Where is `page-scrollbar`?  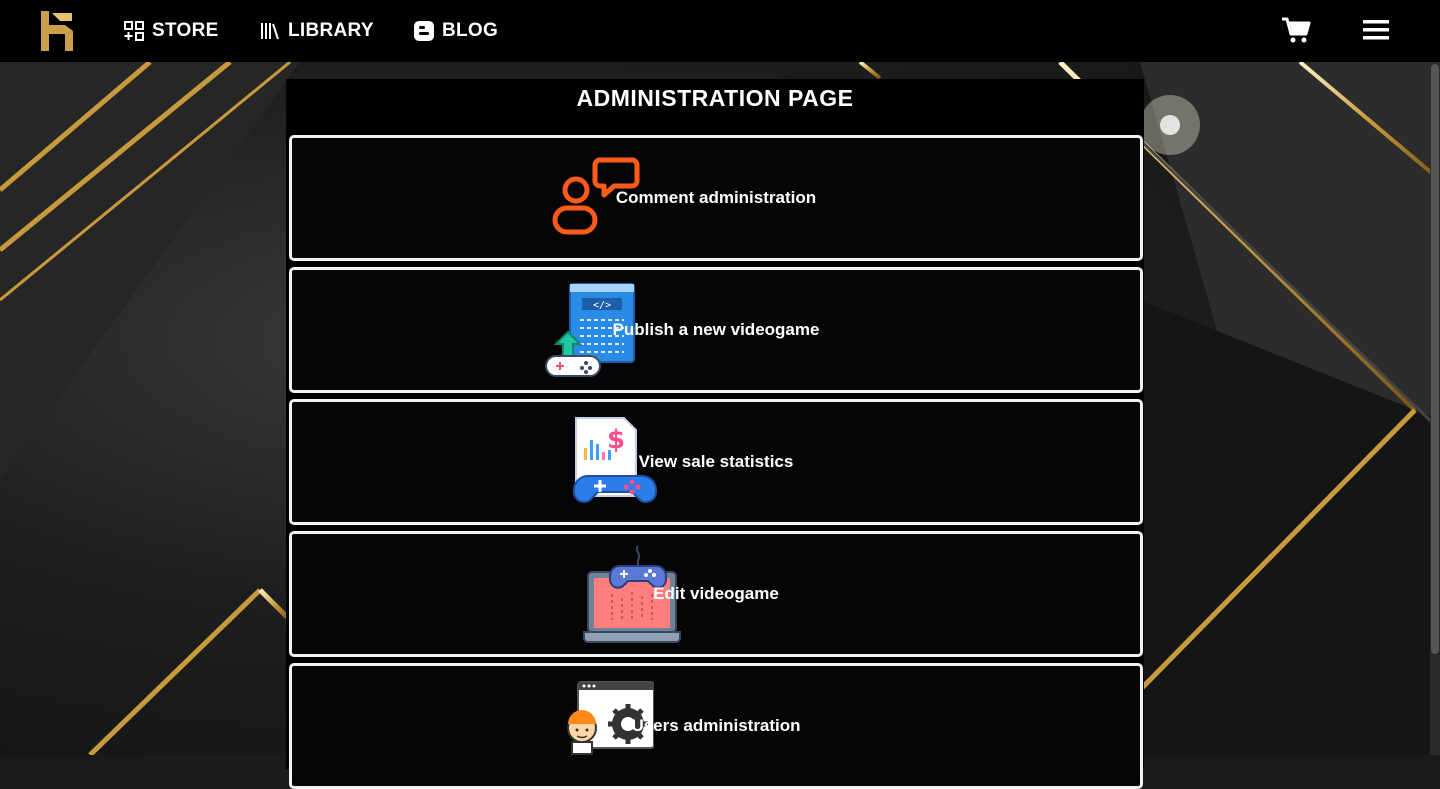
page-scrollbar is located at coordinates (1435, 408).